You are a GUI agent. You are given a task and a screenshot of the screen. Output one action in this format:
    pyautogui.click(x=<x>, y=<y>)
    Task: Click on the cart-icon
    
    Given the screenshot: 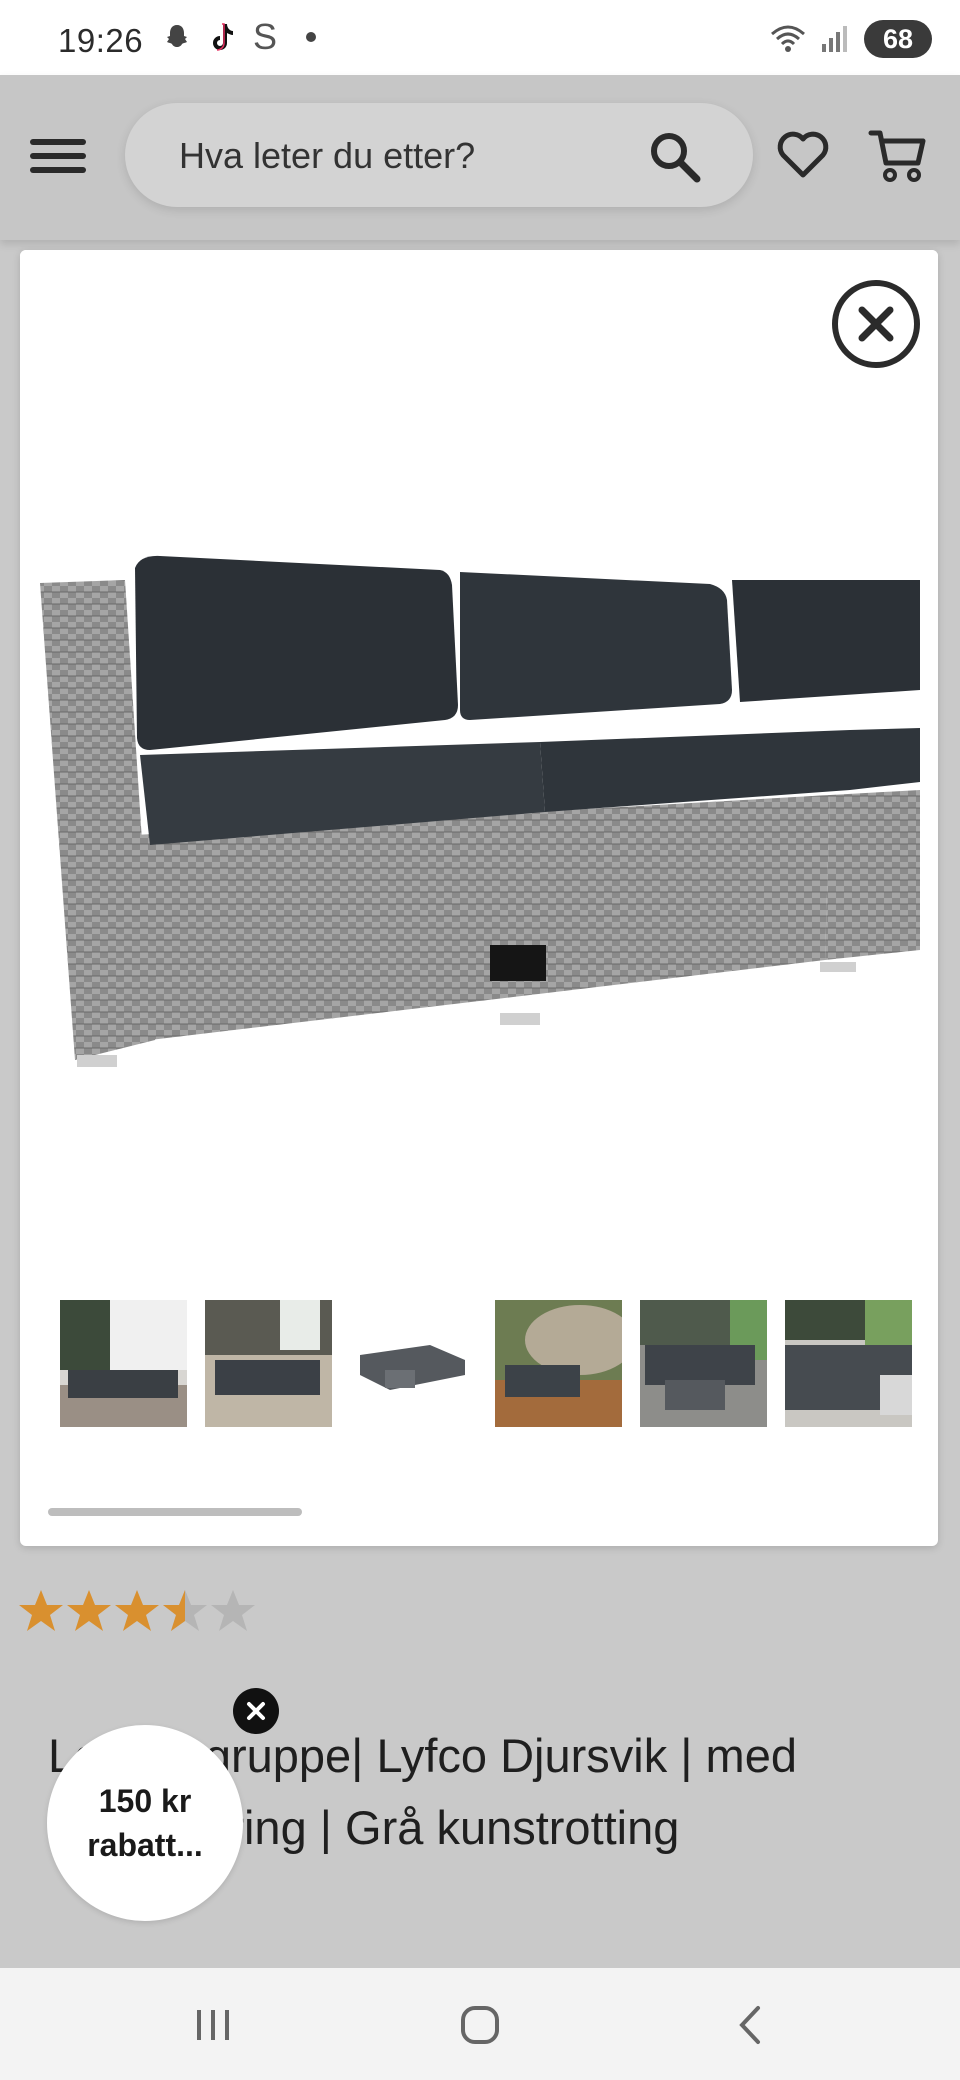 What is the action you would take?
    pyautogui.click(x=898, y=155)
    